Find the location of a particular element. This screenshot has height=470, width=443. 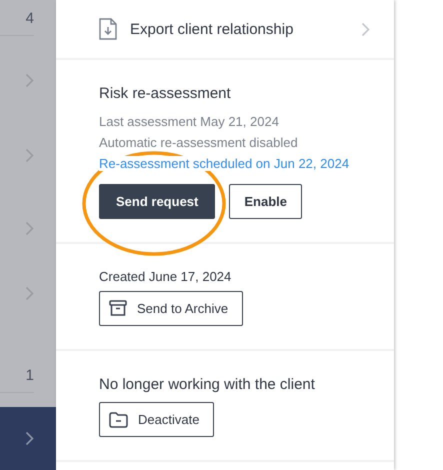

export-label: Export client relationship is located at coordinates (212, 29).